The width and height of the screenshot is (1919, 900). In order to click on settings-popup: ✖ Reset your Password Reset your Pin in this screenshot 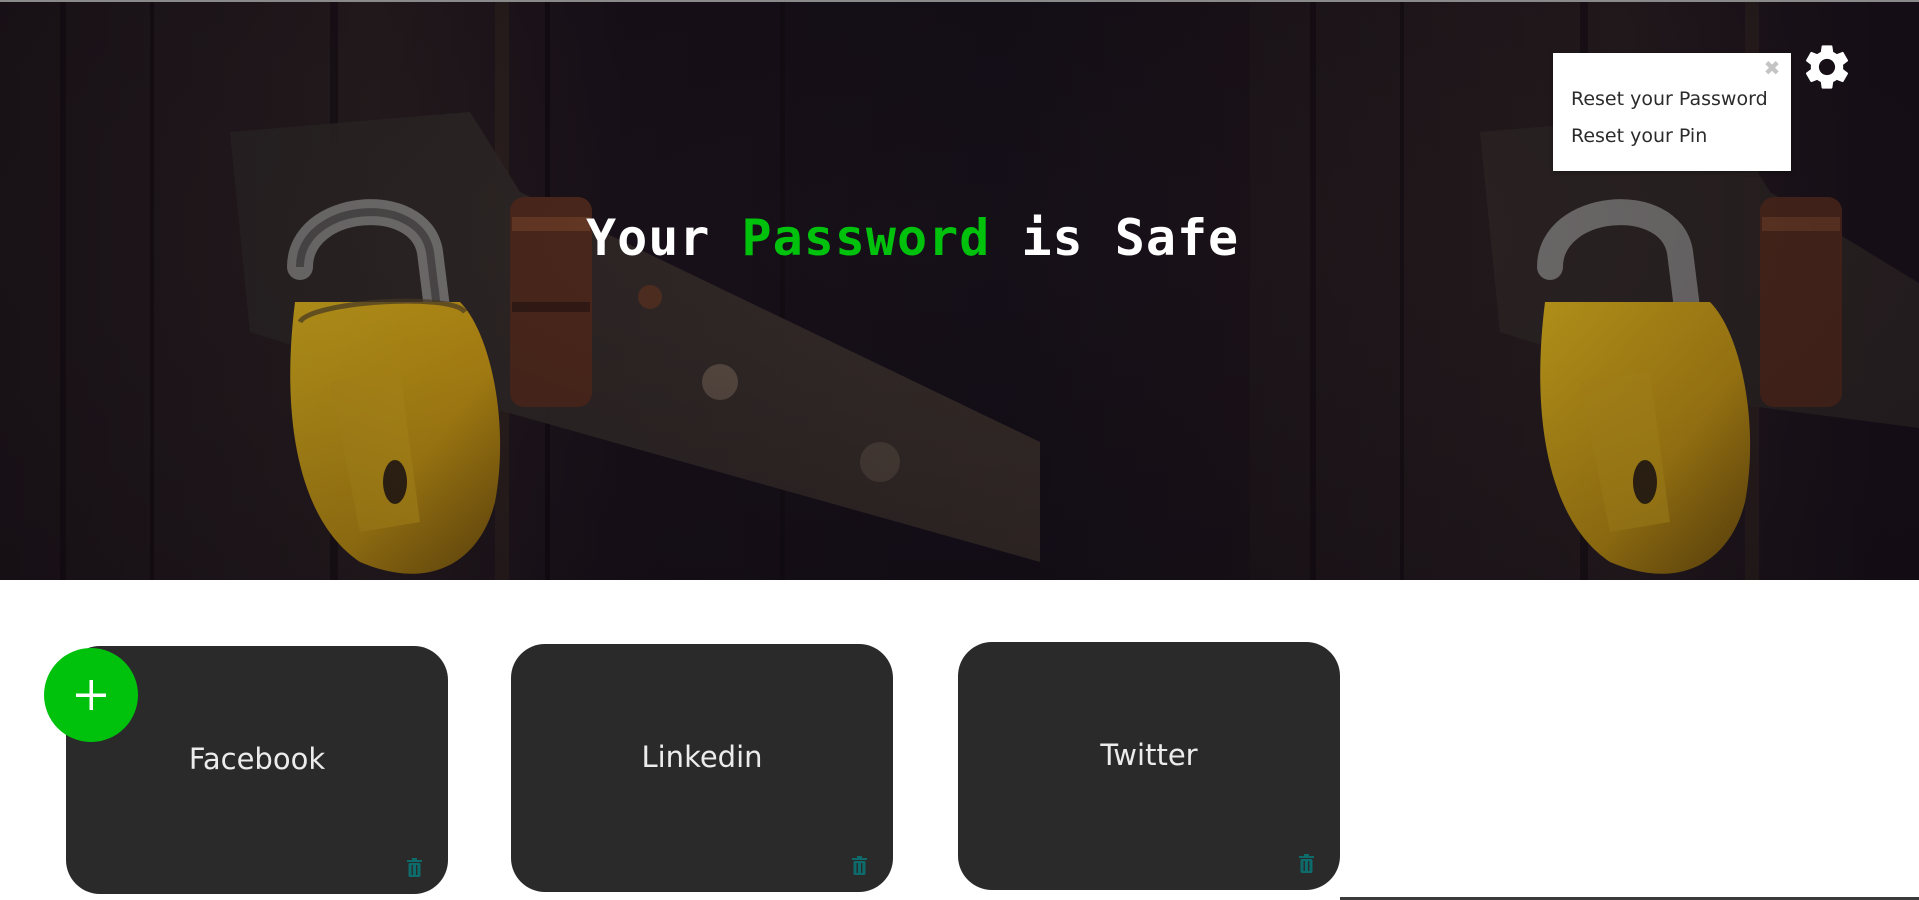, I will do `click(1672, 112)`.